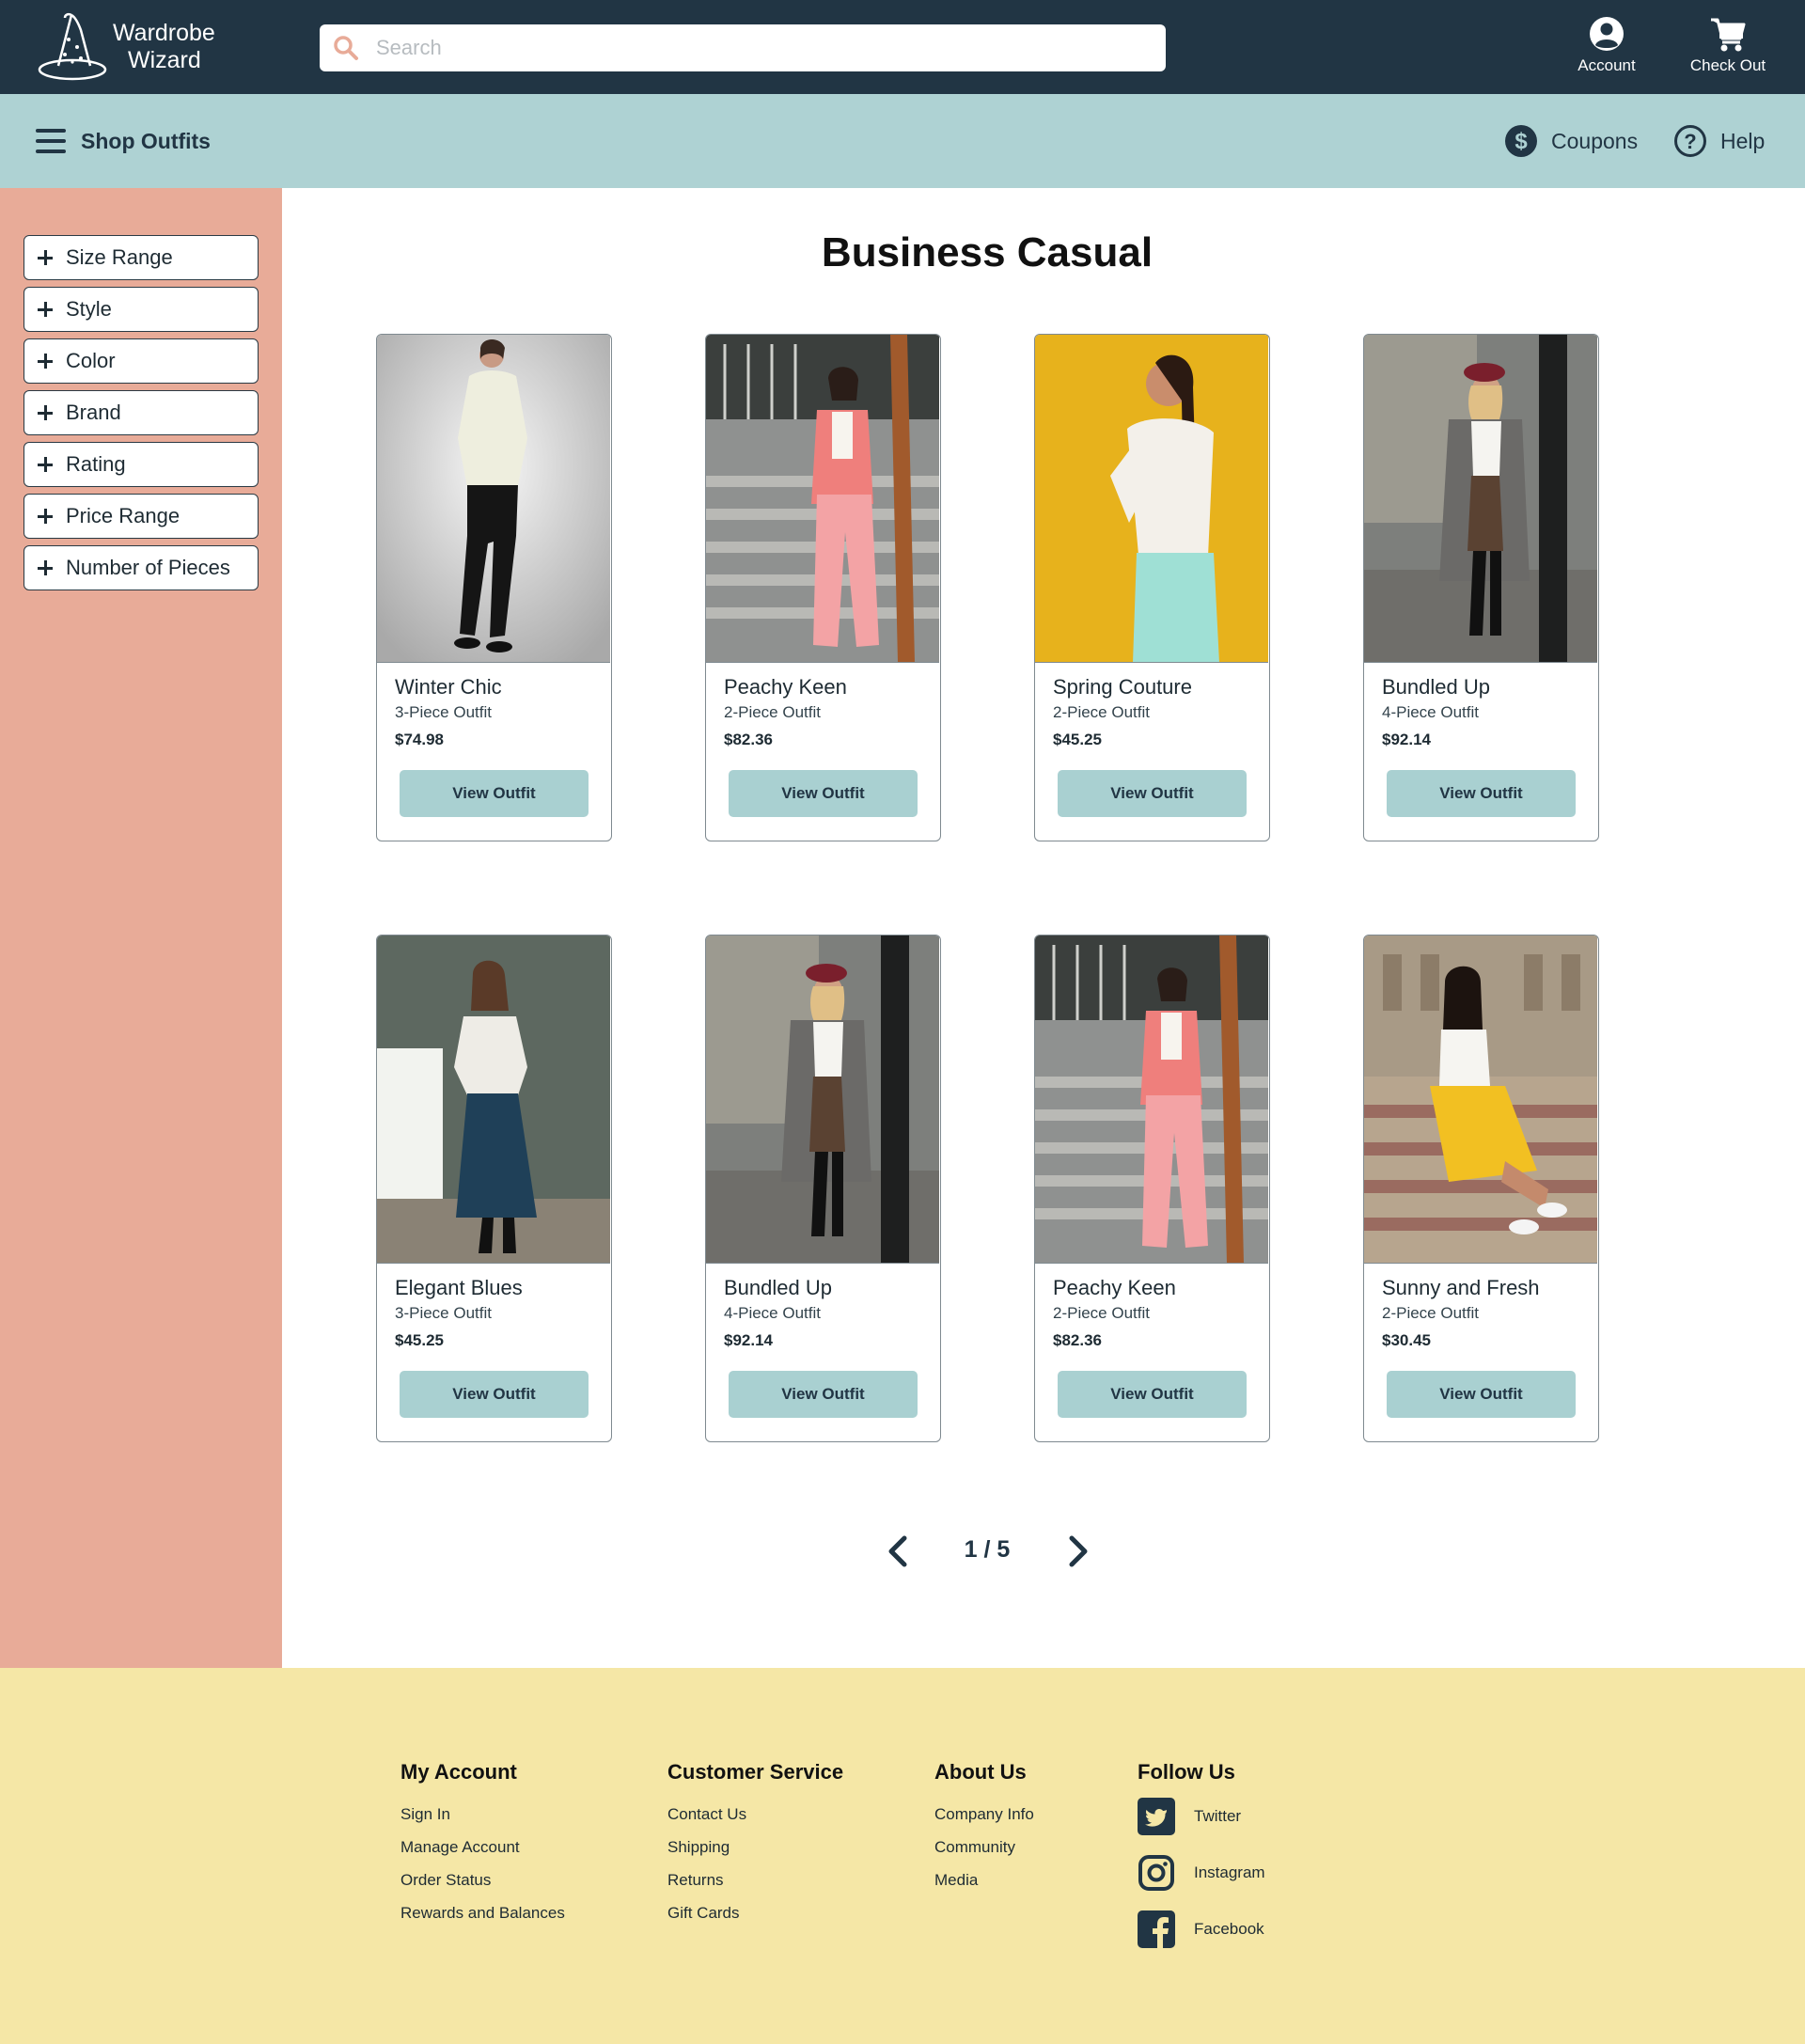 The image size is (1805, 2044). I want to click on footer-link-sign-in: Sign In, so click(483, 1814).